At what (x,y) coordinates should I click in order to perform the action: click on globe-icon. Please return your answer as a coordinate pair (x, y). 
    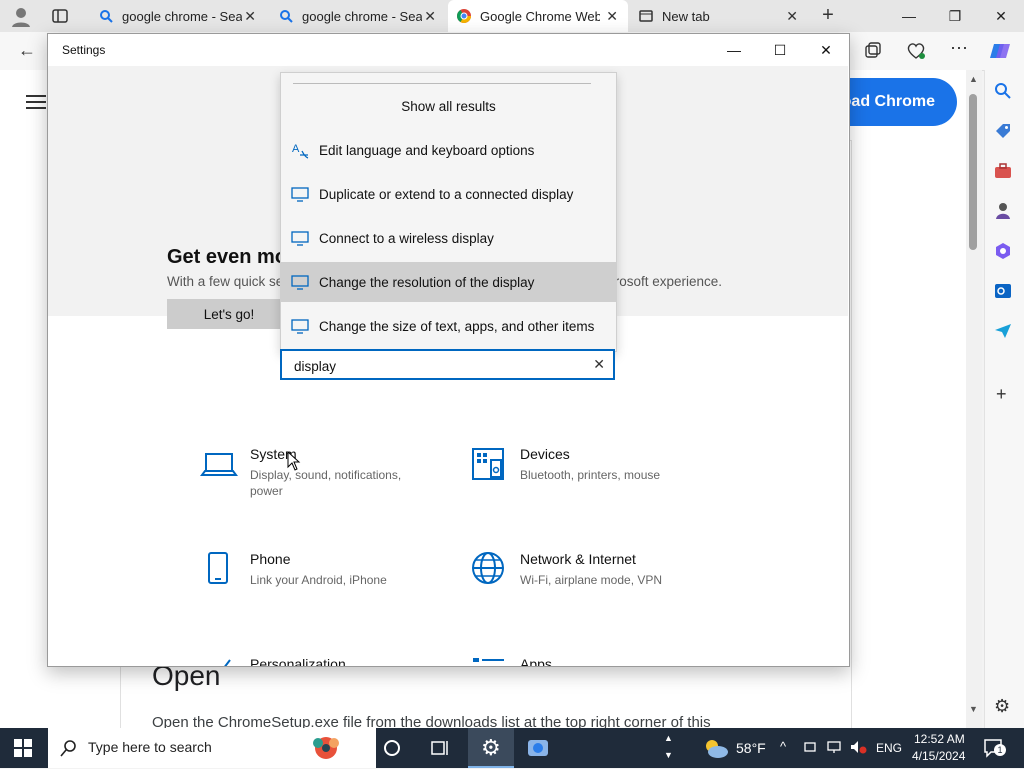
    Looking at the image, I should click on (490, 571).